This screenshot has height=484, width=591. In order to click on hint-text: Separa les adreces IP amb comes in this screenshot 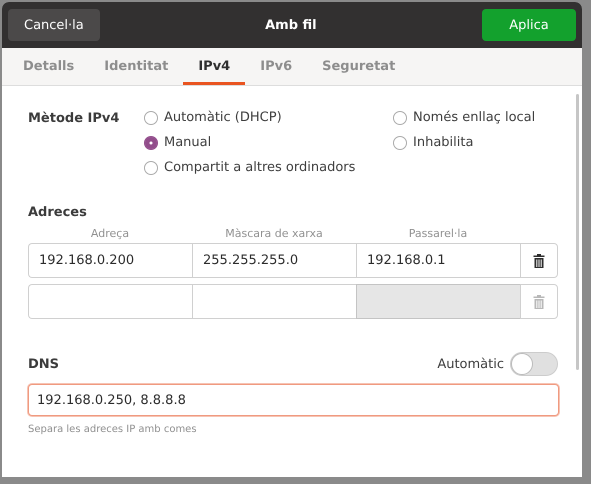, I will do `click(113, 429)`.